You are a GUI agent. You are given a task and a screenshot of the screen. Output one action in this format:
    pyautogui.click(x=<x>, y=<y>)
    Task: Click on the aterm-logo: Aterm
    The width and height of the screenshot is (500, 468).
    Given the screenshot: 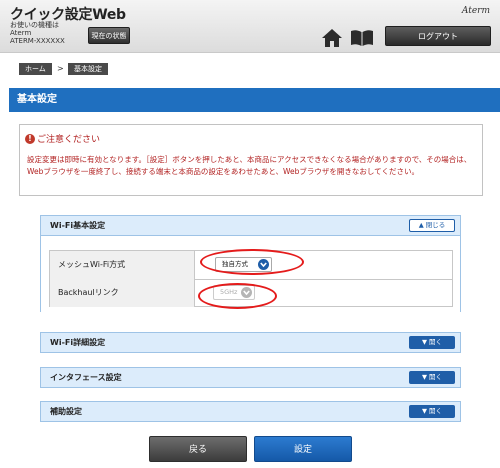 What is the action you would take?
    pyautogui.click(x=475, y=11)
    